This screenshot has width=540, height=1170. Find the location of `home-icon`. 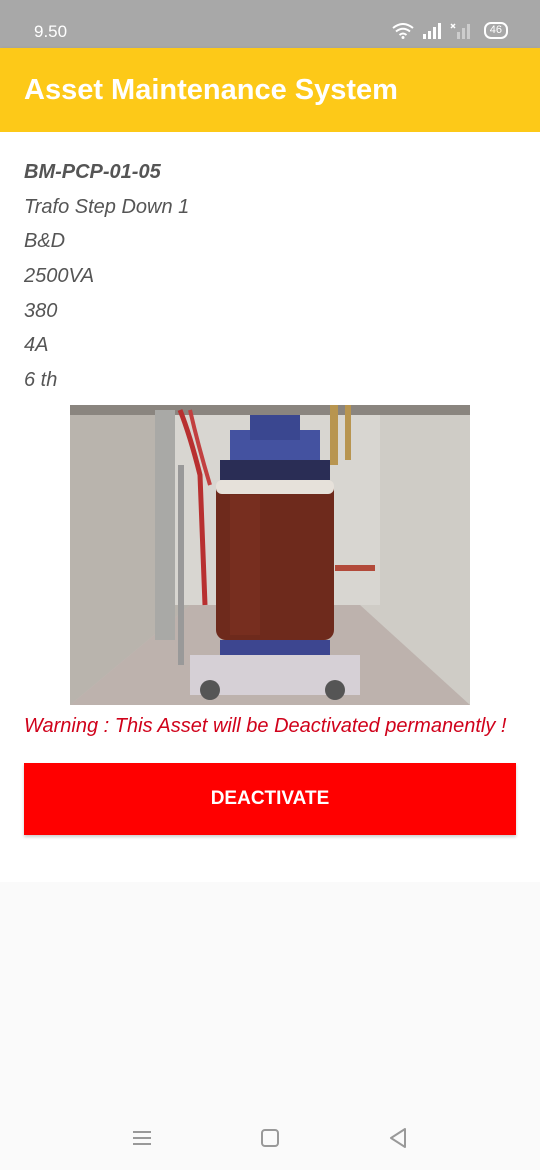

home-icon is located at coordinates (270, 1138).